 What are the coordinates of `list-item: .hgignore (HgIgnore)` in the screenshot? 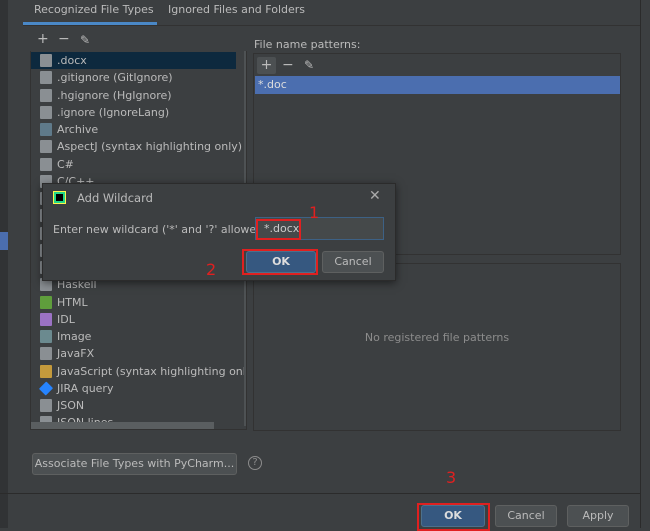 It's located at (133, 95).